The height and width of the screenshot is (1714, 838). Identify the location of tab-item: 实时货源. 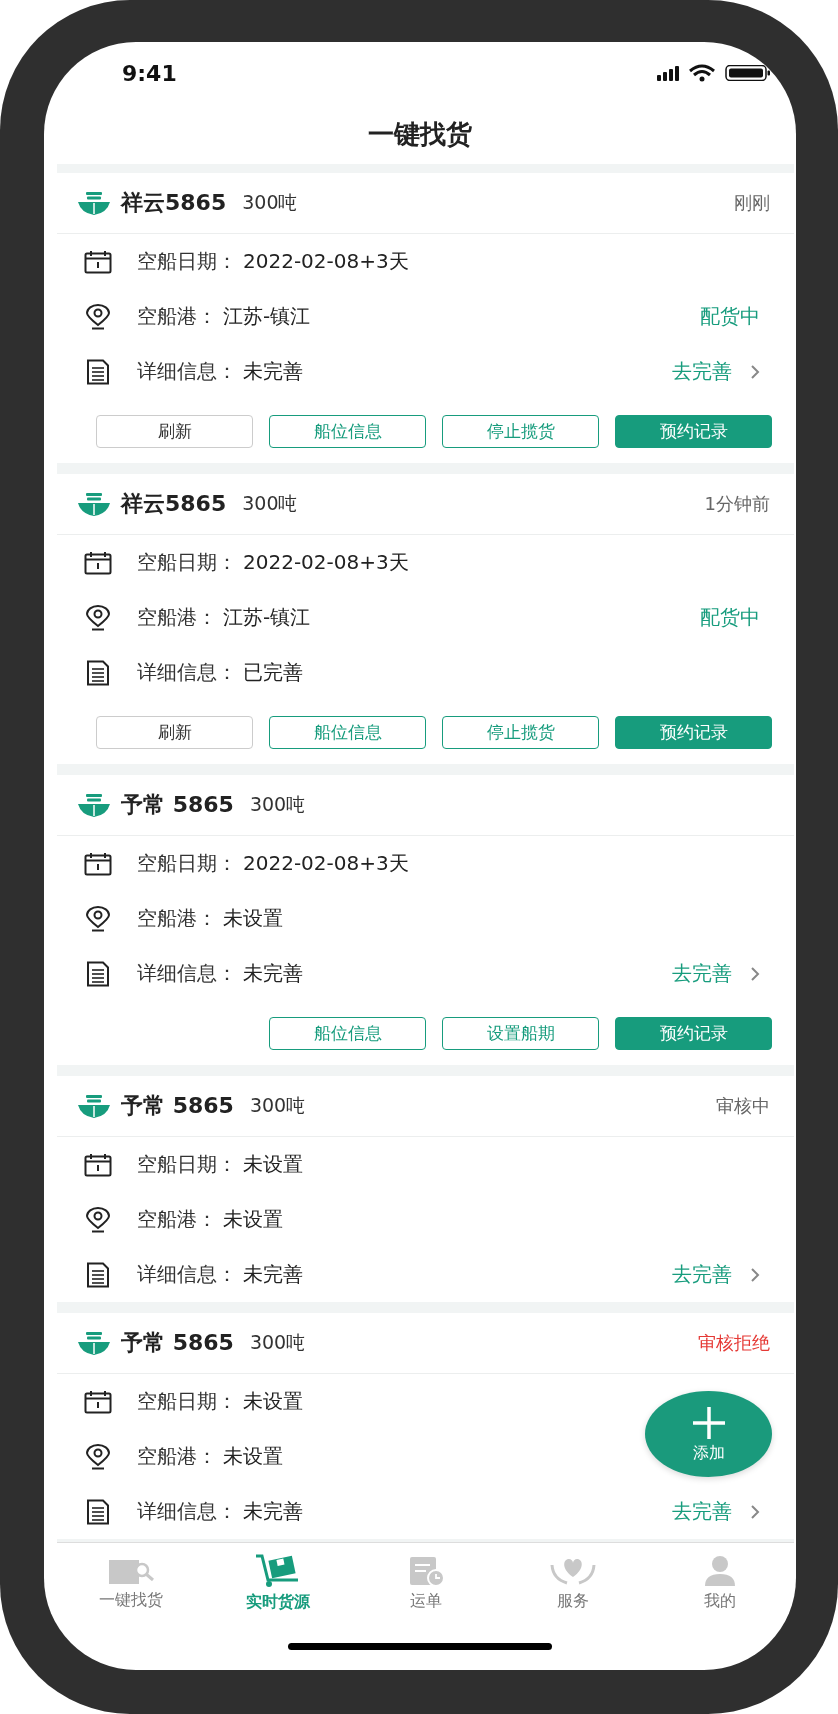
(278, 1583).